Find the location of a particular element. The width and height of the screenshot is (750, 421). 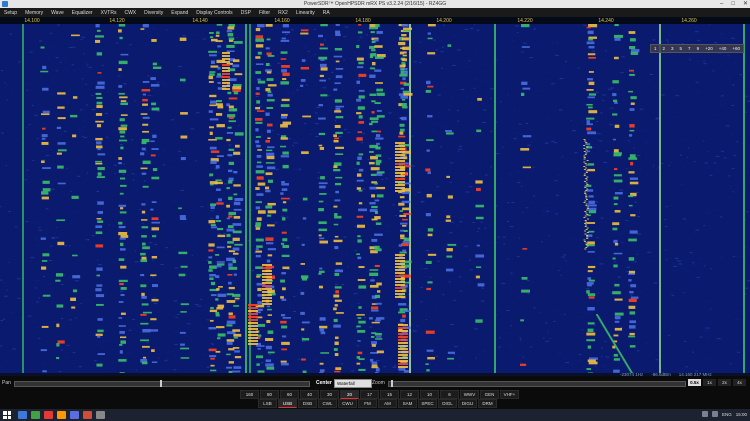

menu-xvtrs: XVTRs is located at coordinates (109, 12).